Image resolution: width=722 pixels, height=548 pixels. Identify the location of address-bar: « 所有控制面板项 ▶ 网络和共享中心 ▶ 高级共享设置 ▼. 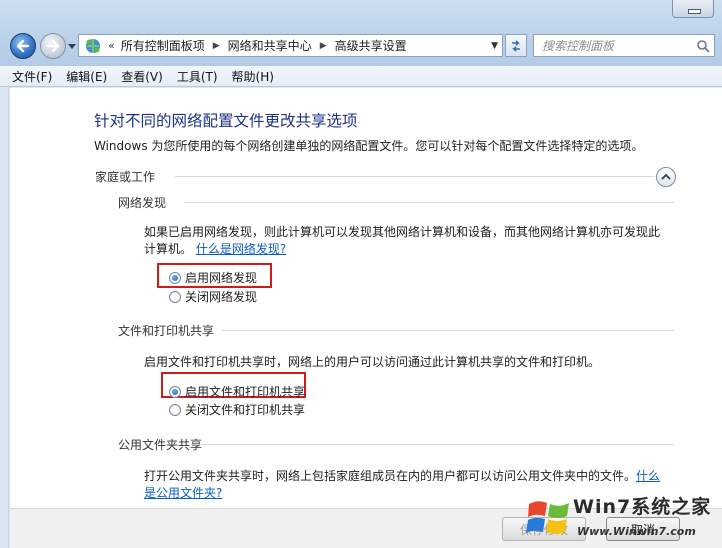
(290, 45).